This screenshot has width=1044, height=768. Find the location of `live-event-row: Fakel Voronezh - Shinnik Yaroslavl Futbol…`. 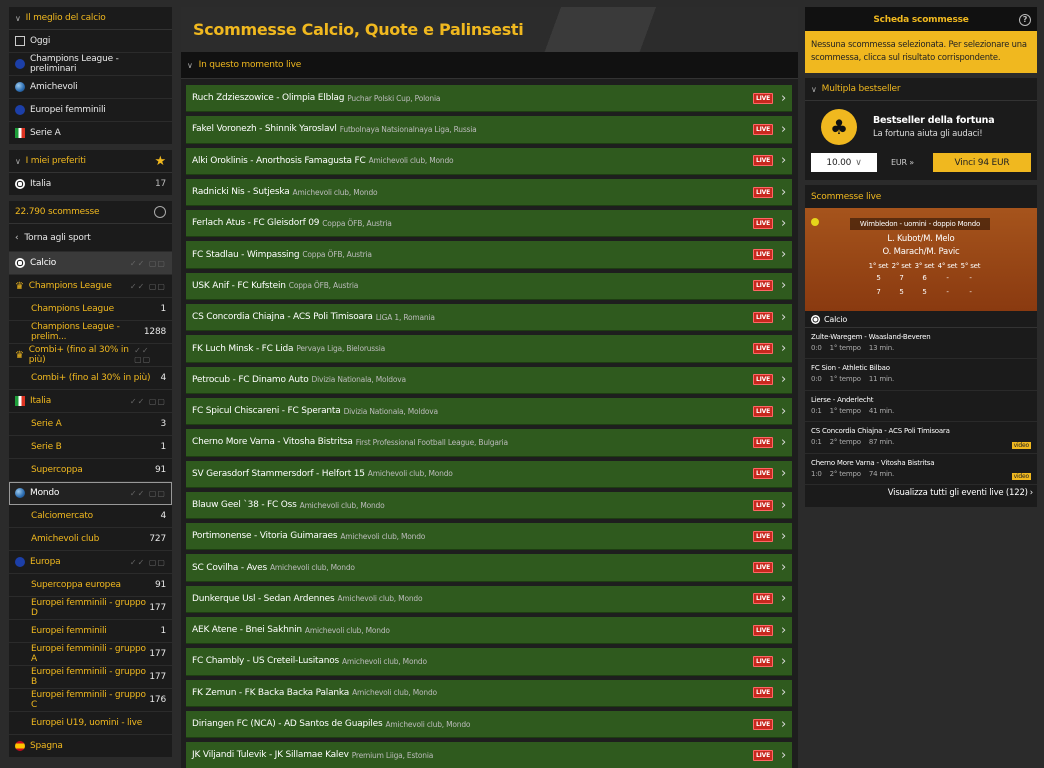

live-event-row: Fakel Voronezh - Shinnik Yaroslavl Futbol… is located at coordinates (489, 130).